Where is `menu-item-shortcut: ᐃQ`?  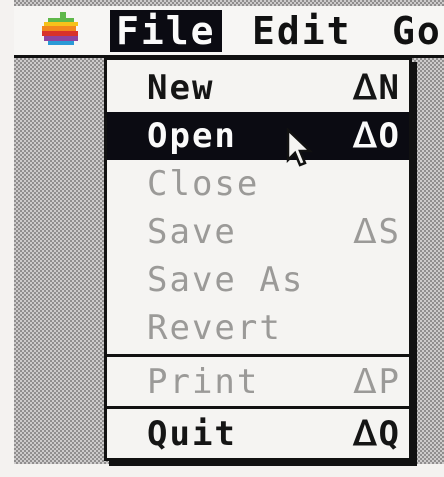
menu-item-shortcut: ᐃQ is located at coordinates (377, 434).